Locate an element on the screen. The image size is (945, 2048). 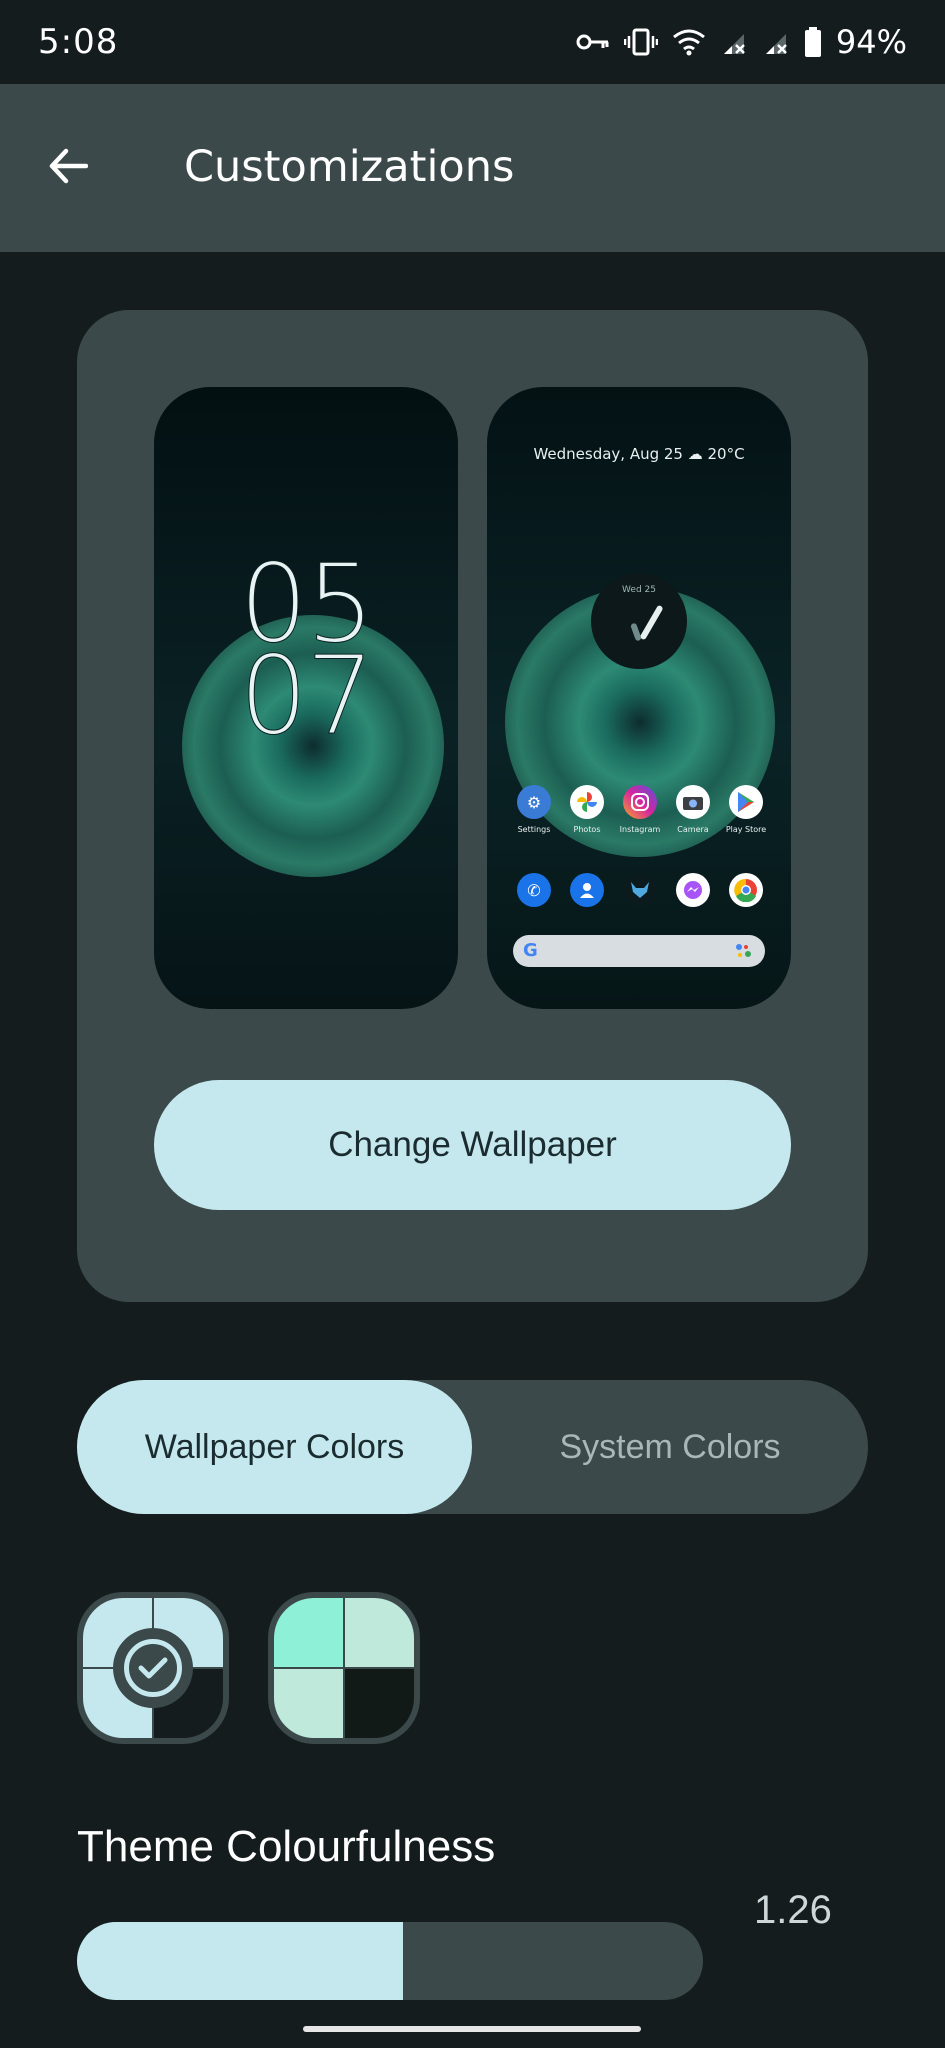
theme-colourfulness-slider is located at coordinates (390, 1961).